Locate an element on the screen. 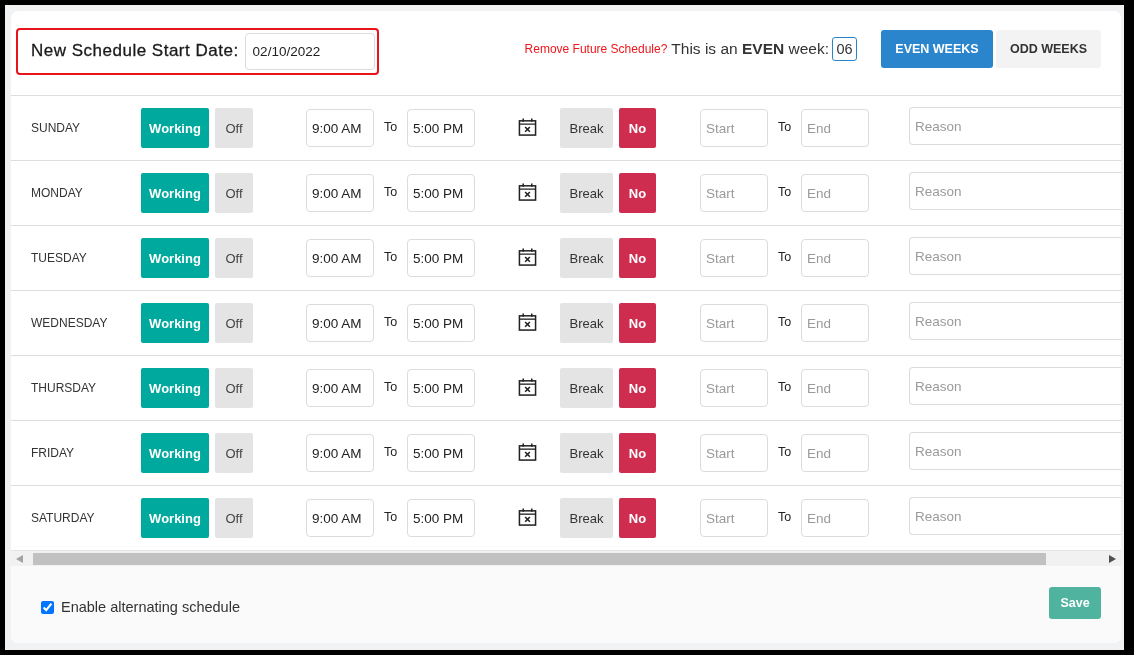 Image resolution: width=1134 pixels, height=655 pixels. remove-schedule-link: Remove Future Schedule? is located at coordinates (596, 49).